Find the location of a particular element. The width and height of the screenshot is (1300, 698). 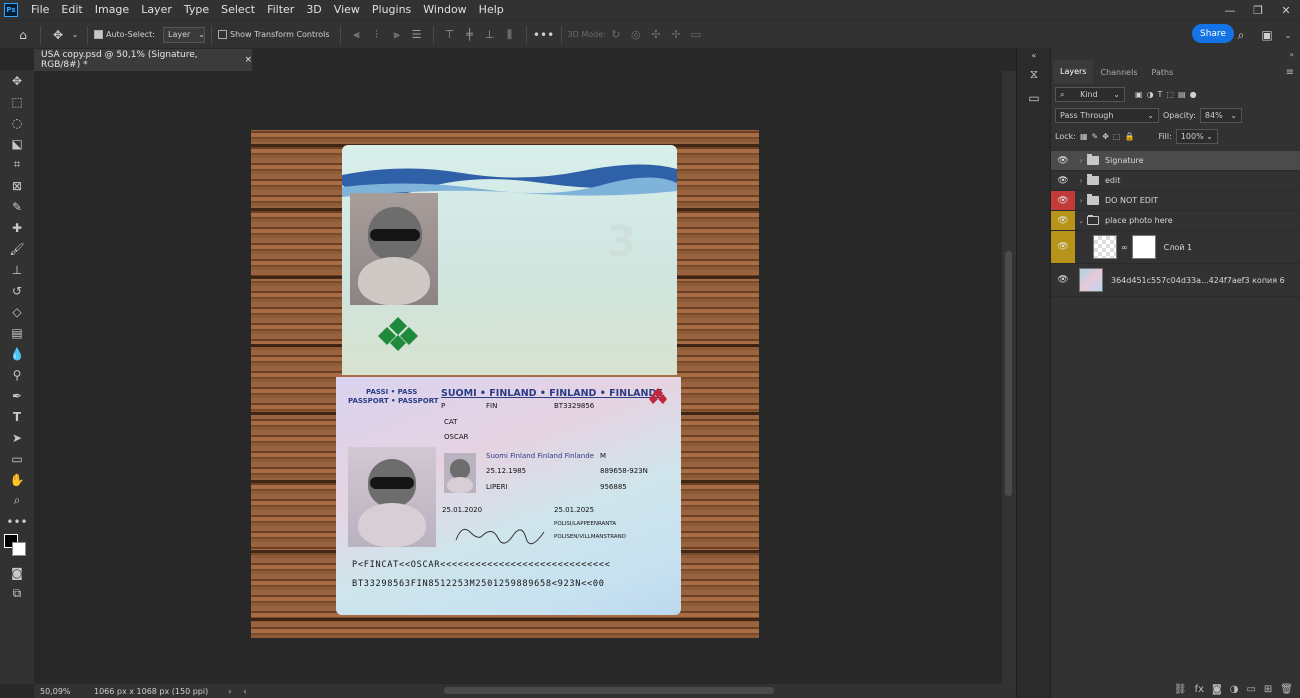

hand-tool-icon: ✋ is located at coordinates (17, 479).